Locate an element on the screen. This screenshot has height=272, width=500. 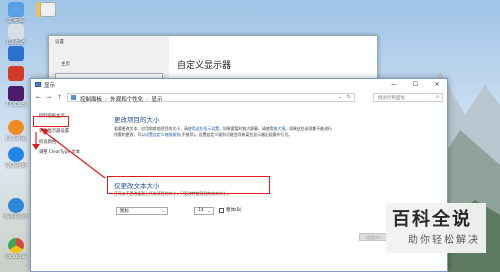
watermark-subtitle: 助你轻松解决 is located at coordinates (444, 240).